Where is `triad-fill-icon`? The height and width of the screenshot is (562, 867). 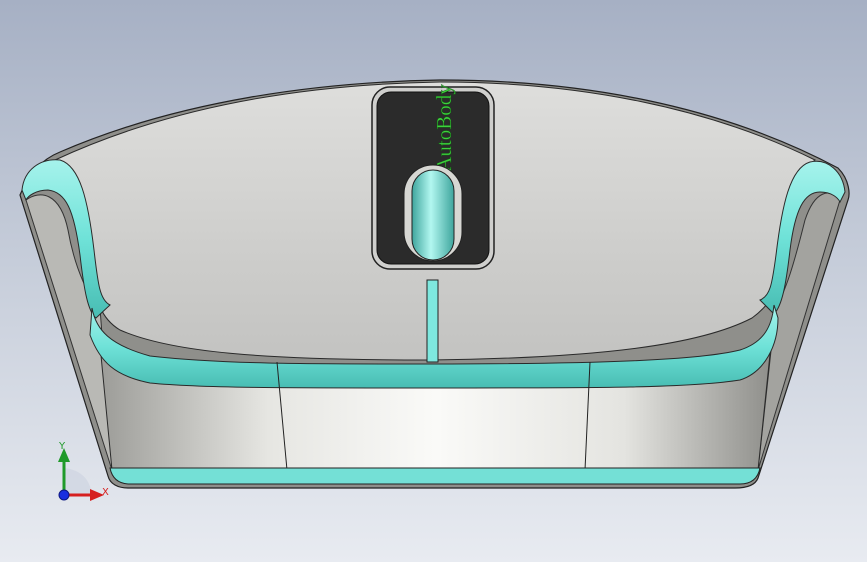 triad-fill-icon is located at coordinates (78, 481).